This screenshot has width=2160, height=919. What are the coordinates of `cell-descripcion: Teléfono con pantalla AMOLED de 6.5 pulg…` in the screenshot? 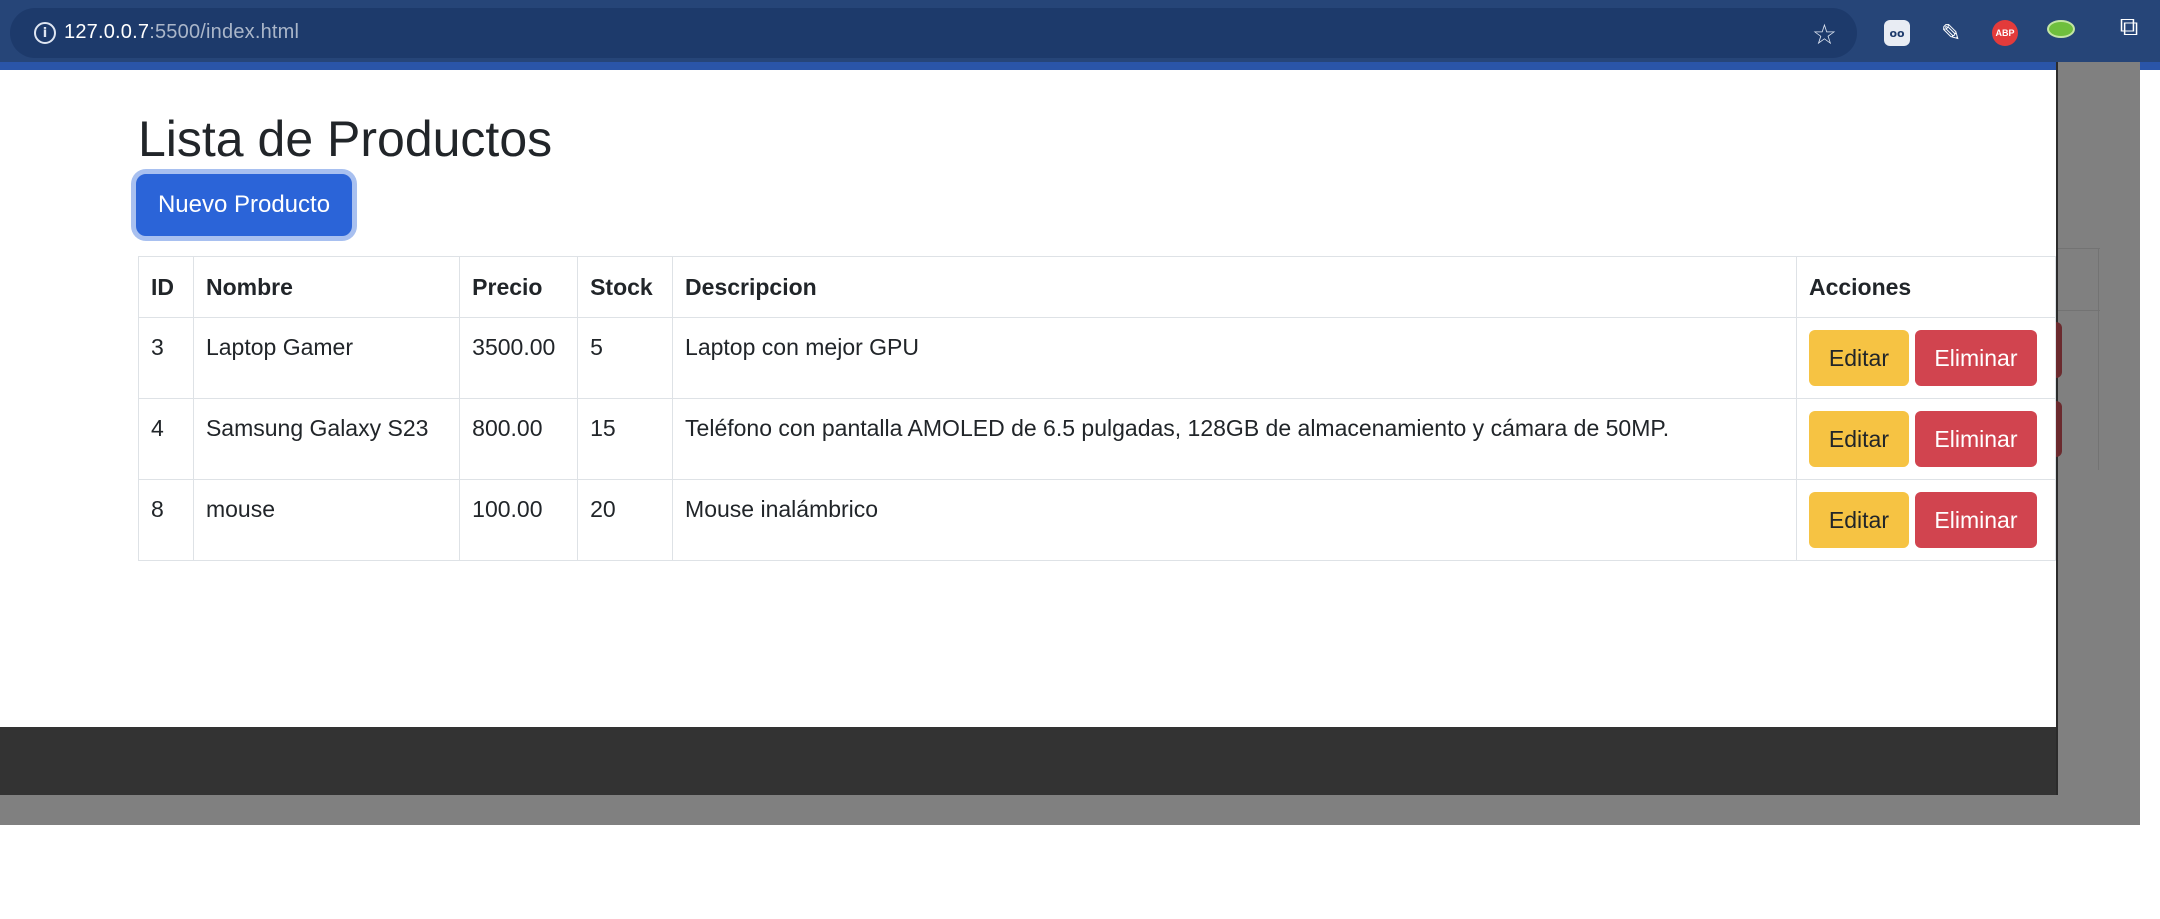 It's located at (1234, 439).